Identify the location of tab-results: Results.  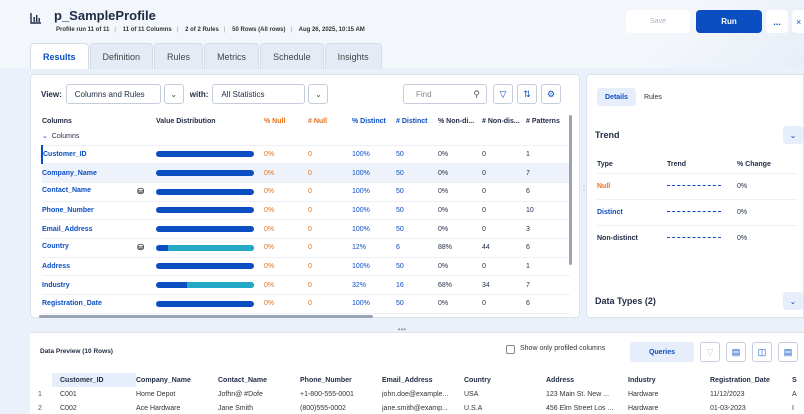
(59, 56).